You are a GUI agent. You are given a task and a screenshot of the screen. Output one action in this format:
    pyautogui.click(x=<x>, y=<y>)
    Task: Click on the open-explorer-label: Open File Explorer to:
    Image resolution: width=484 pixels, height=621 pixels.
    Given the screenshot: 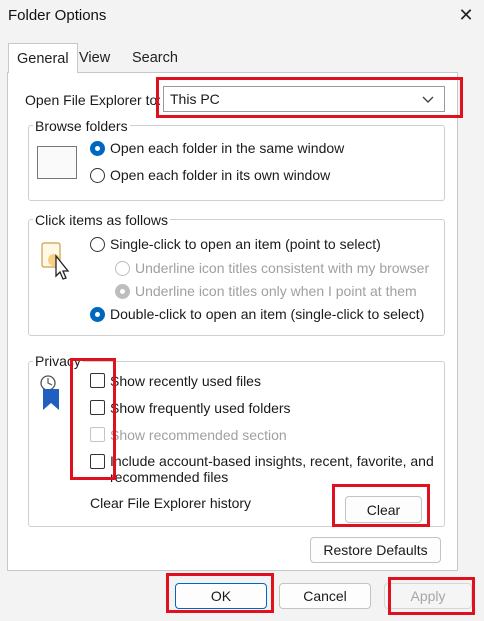 What is the action you would take?
    pyautogui.click(x=93, y=100)
    